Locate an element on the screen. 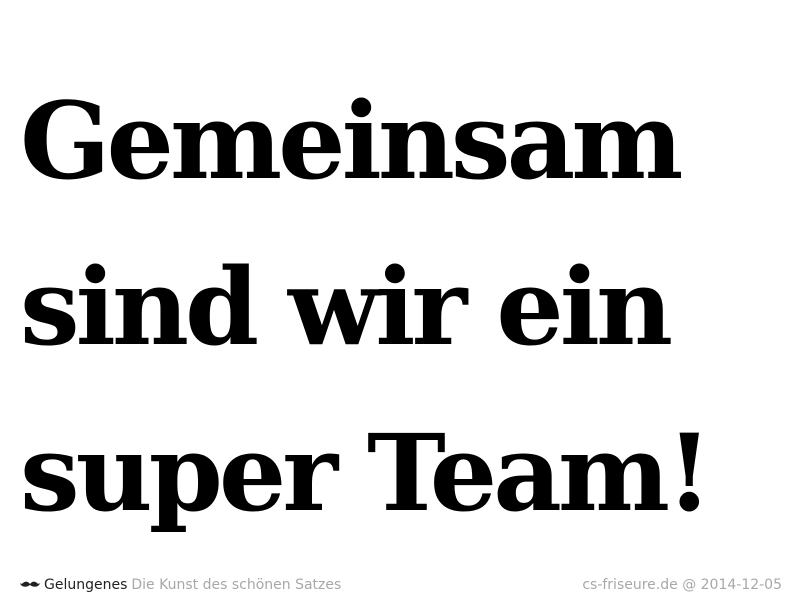 This screenshot has height=600, width=800. brand: Gelungenes Die Kunst des schönen Satzes is located at coordinates (180, 585).